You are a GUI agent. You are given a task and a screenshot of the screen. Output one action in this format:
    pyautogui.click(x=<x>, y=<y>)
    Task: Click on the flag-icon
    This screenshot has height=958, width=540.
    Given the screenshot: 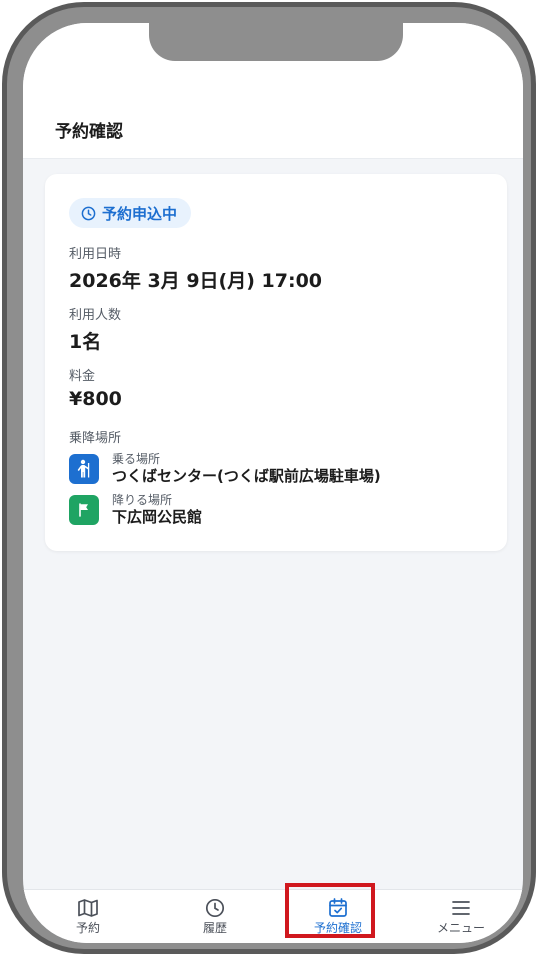 What is the action you would take?
    pyautogui.click(x=84, y=510)
    